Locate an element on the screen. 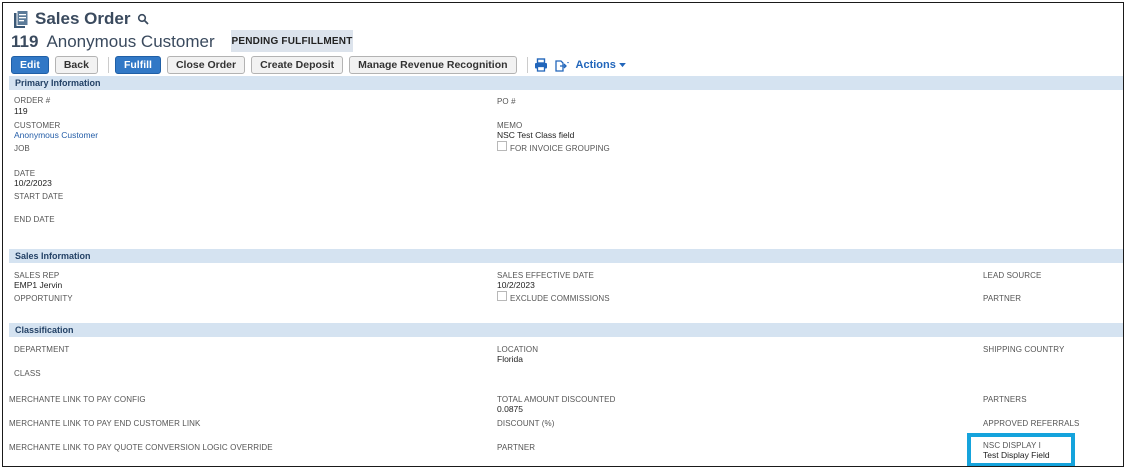  department-label: DEPARTMENT is located at coordinates (42, 349).